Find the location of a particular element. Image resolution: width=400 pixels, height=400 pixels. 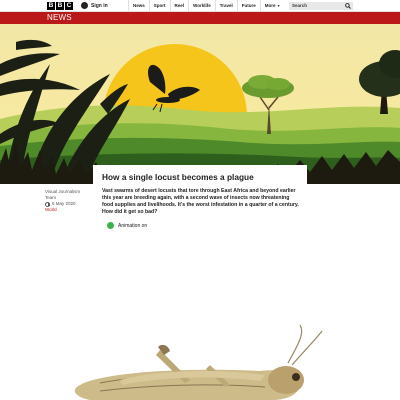

animation-toggle-label: Animation on is located at coordinates (133, 225).